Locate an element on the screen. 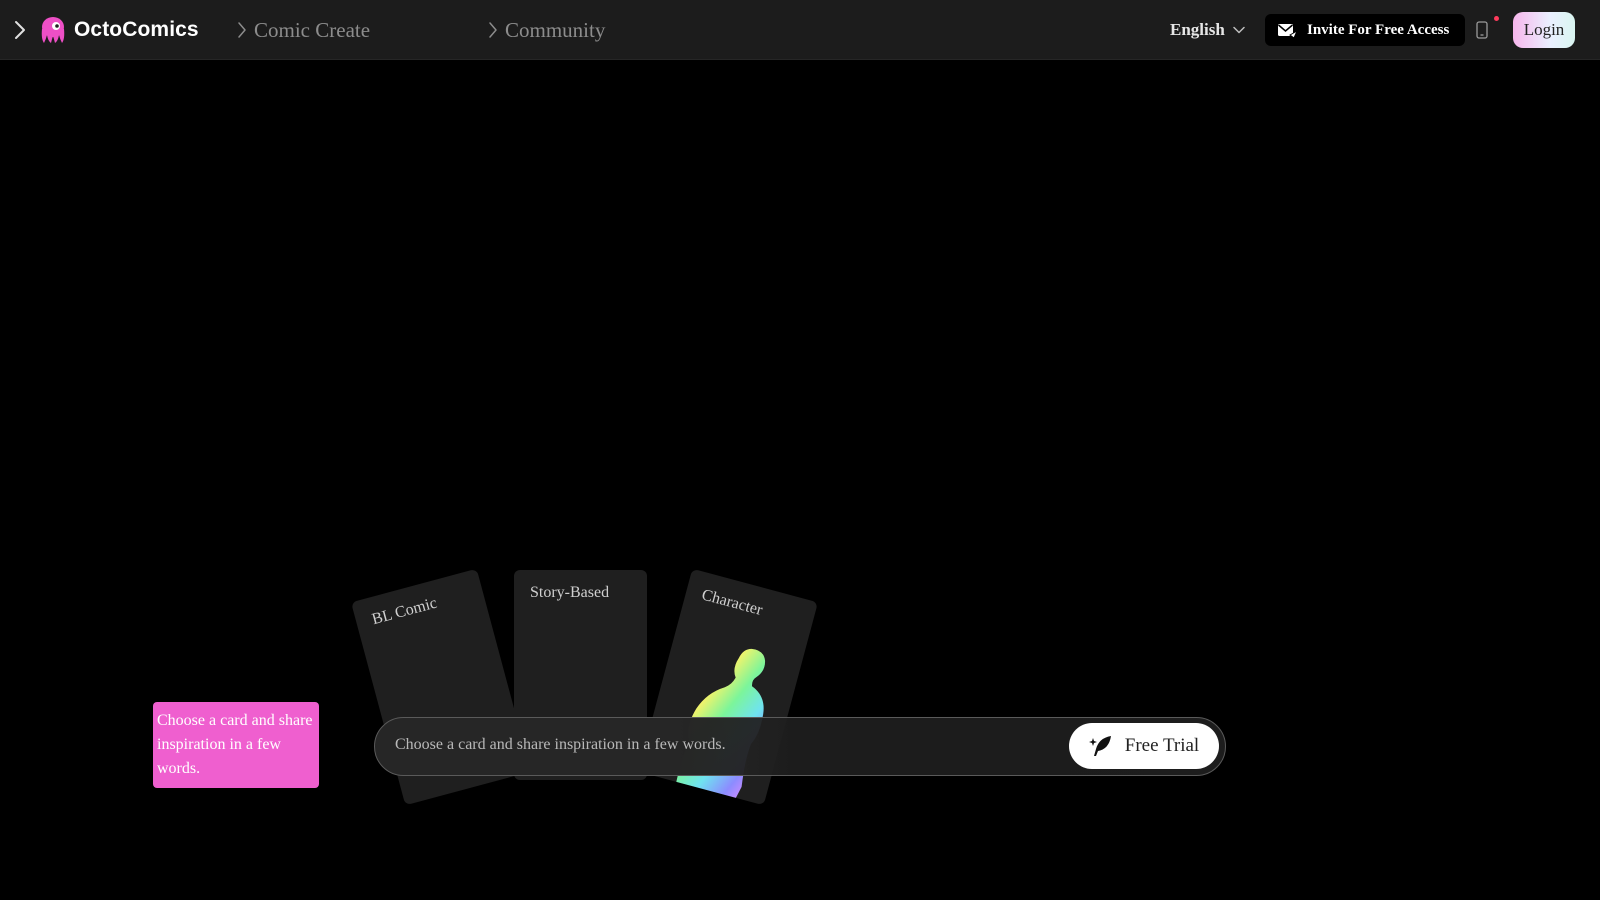 Image resolution: width=1600 pixels, height=900 pixels. brand-name: OctoComics is located at coordinates (136, 29).